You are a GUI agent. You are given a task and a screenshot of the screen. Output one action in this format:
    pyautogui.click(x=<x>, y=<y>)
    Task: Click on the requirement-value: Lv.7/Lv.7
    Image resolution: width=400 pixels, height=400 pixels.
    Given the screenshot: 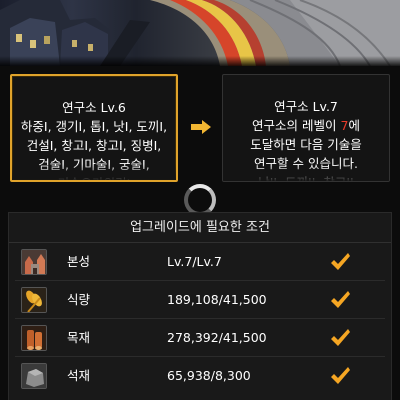 What is the action you would take?
    pyautogui.click(x=194, y=261)
    